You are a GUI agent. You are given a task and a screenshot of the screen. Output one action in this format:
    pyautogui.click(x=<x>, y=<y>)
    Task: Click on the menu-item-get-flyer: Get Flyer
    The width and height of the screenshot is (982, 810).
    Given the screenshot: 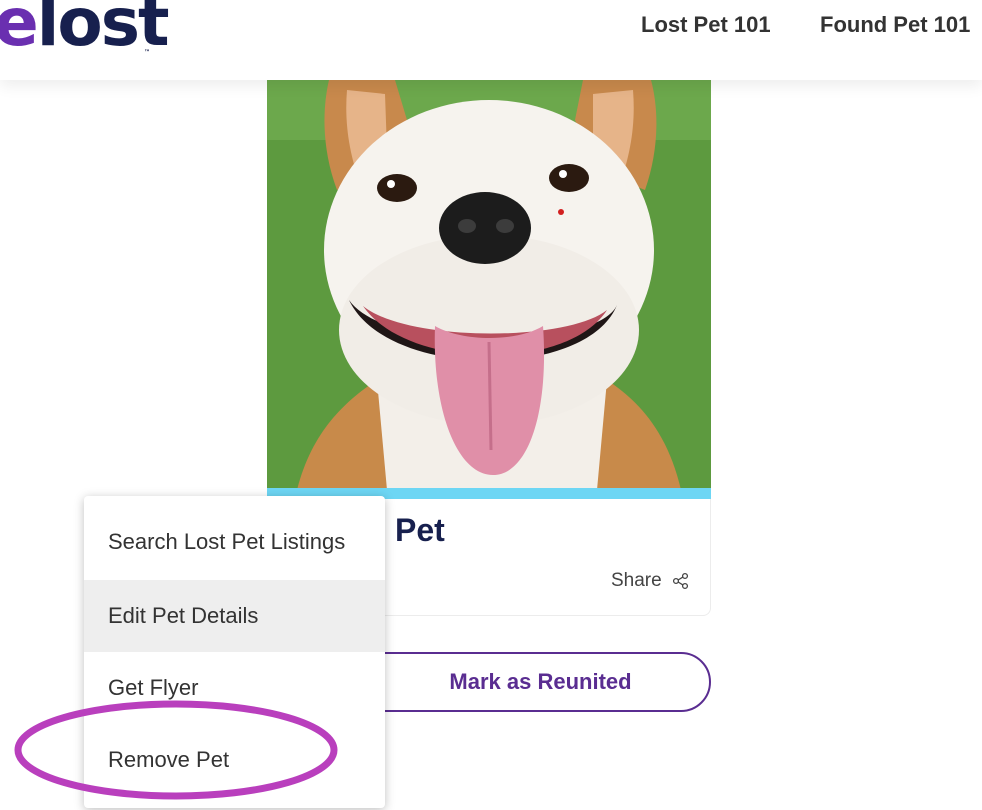 What is the action you would take?
    pyautogui.click(x=234, y=688)
    